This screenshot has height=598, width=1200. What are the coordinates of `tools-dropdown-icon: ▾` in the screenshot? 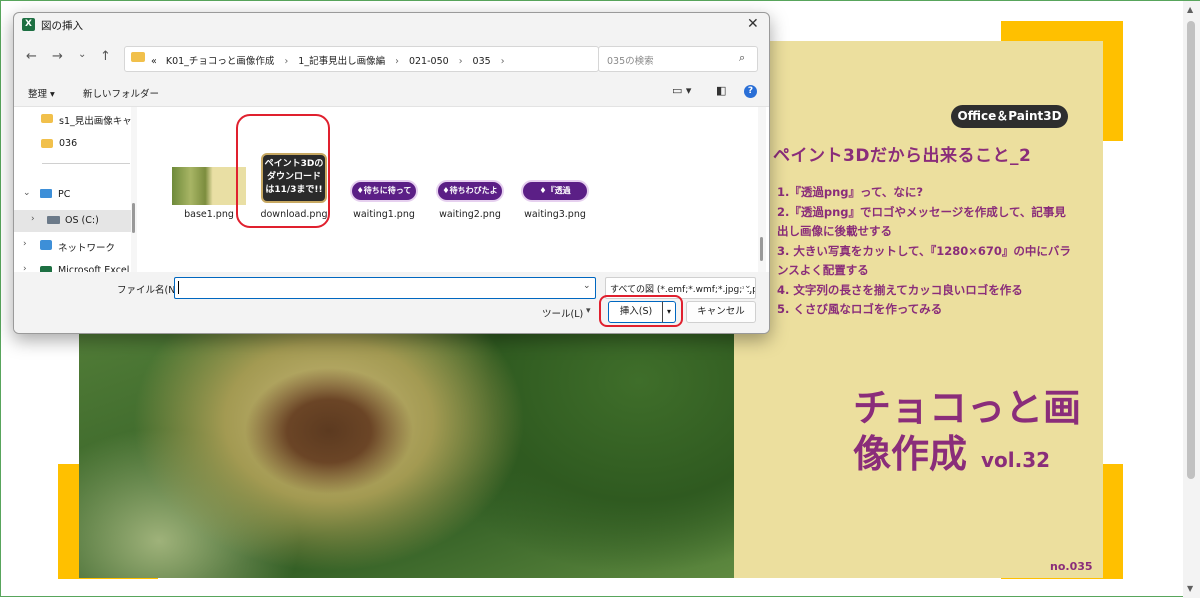 It's located at (588, 311).